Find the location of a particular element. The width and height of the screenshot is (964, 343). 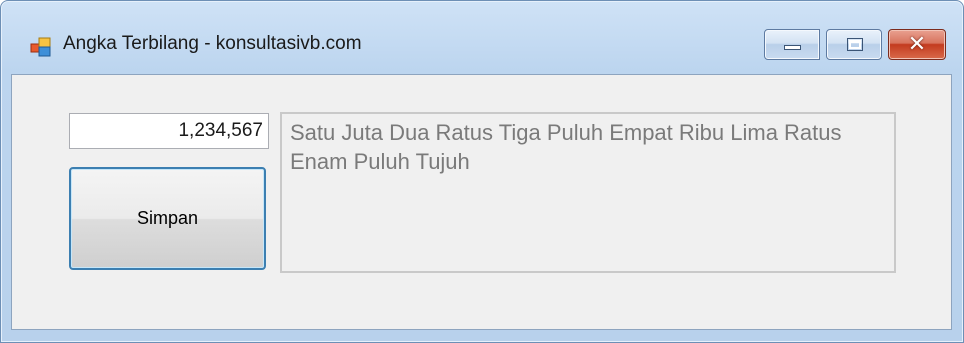

window-title: Angka Terbilang - konsultasivb.com is located at coordinates (212, 43).